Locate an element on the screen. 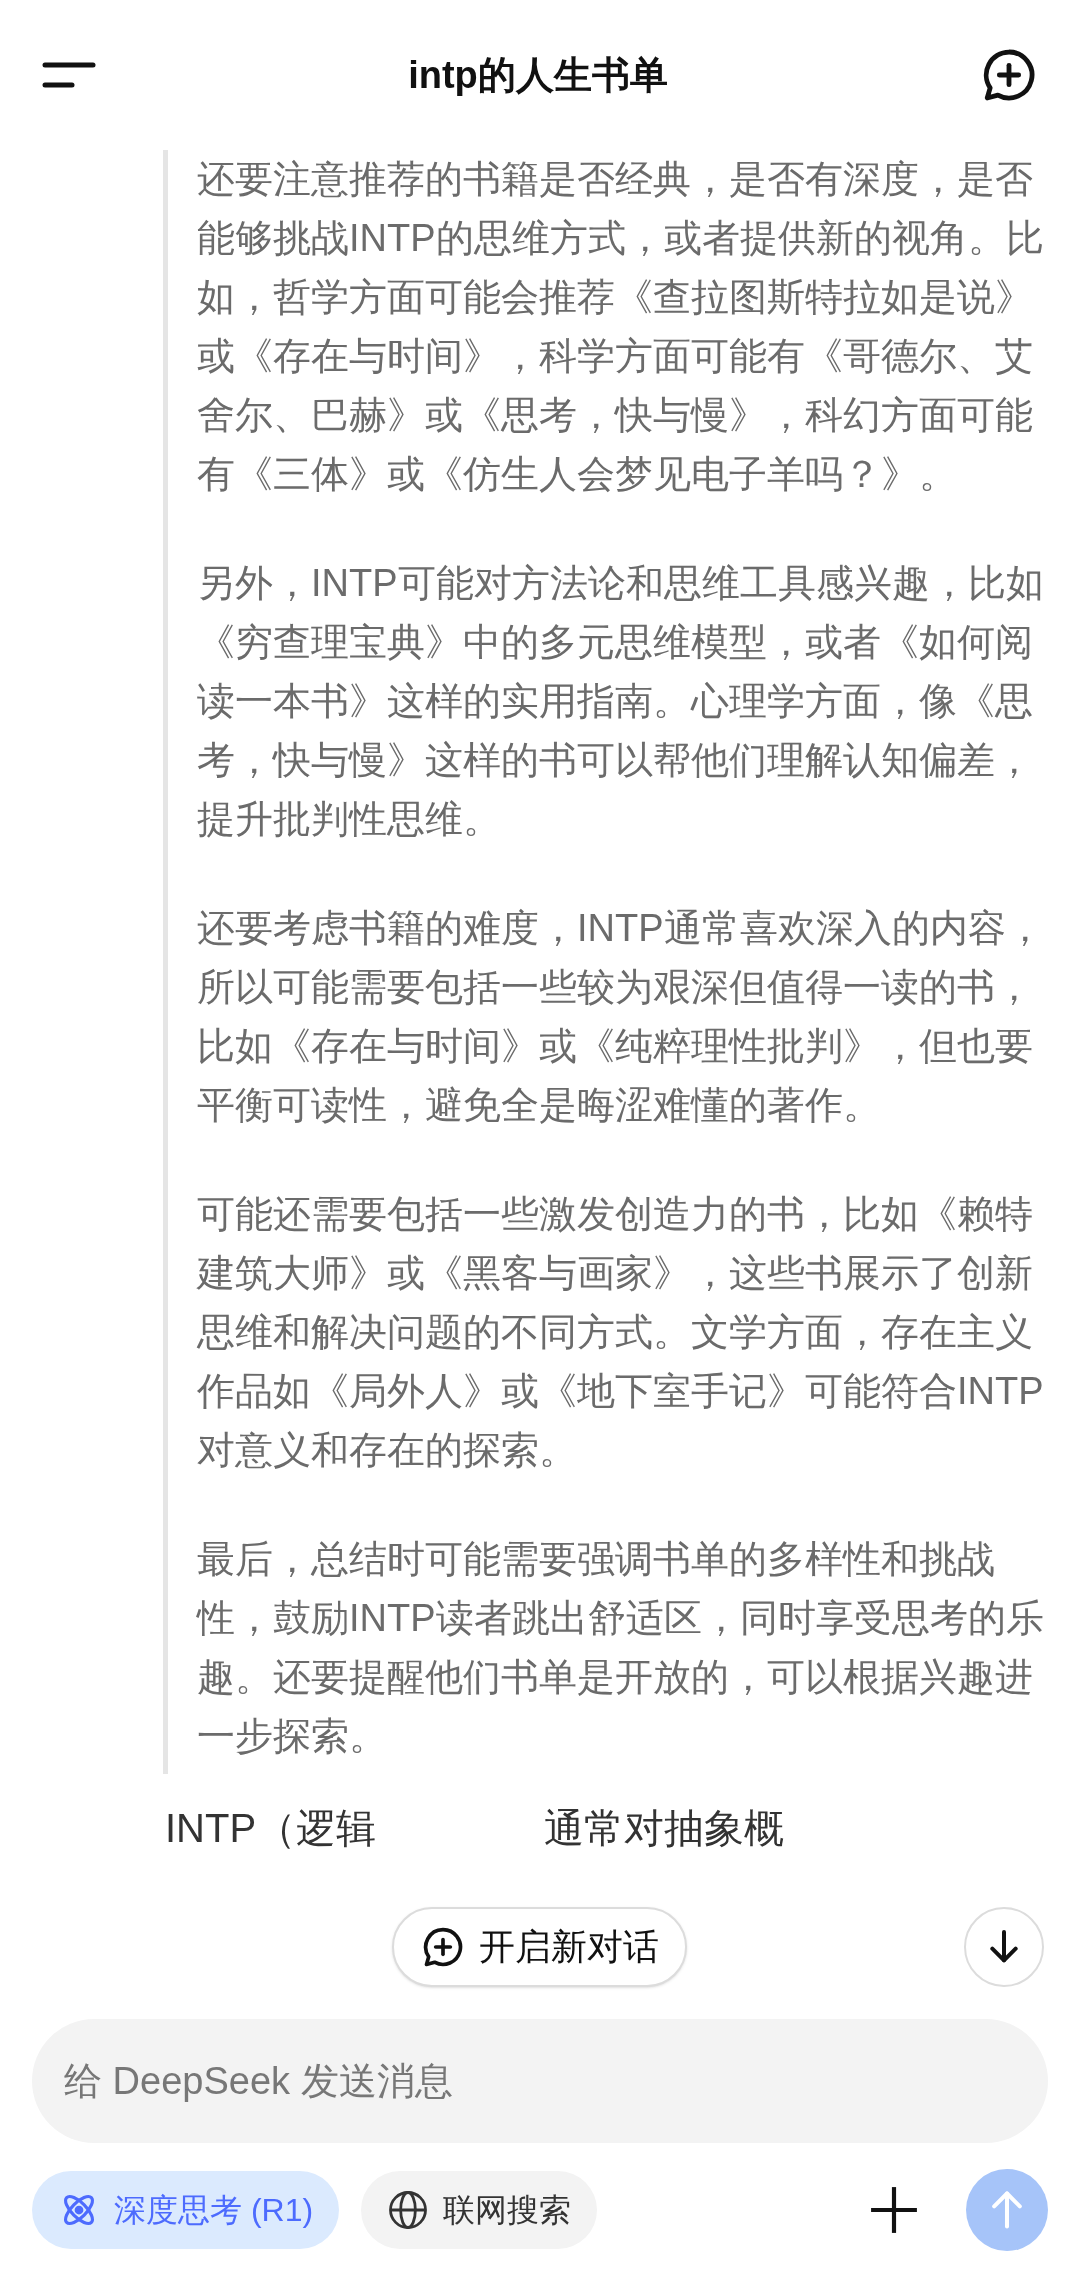 The image size is (1080, 2291). answer-text: INTP（逻辑 is located at coordinates (271, 1828).